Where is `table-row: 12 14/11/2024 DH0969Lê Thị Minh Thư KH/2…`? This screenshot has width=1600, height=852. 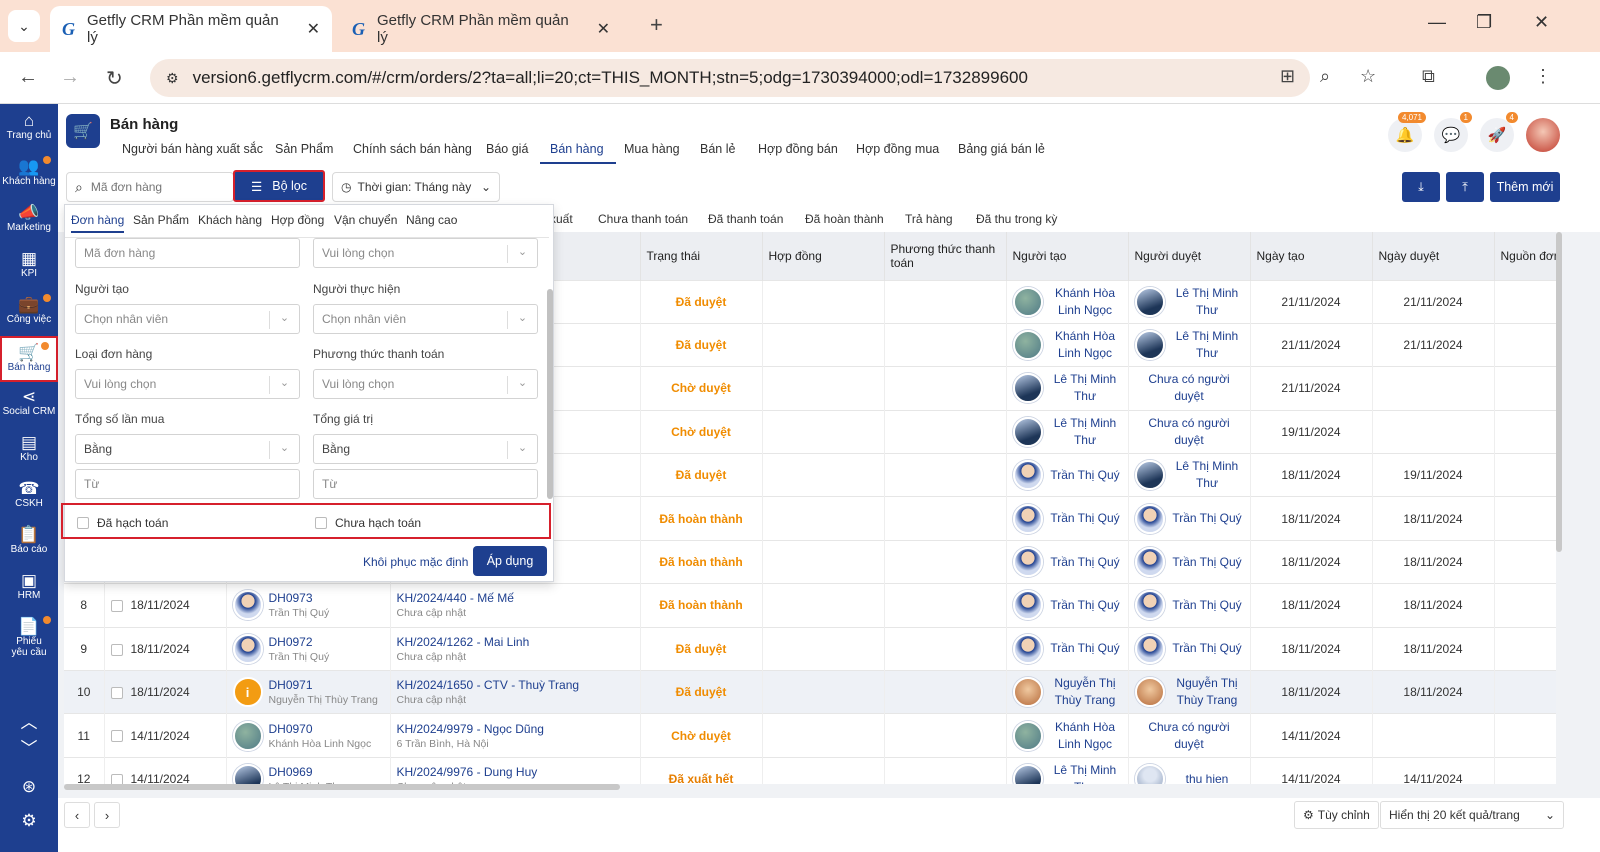 table-row: 12 14/11/2024 DH0969Lê Thị Minh Thư KH/2… is located at coordinates (810, 770).